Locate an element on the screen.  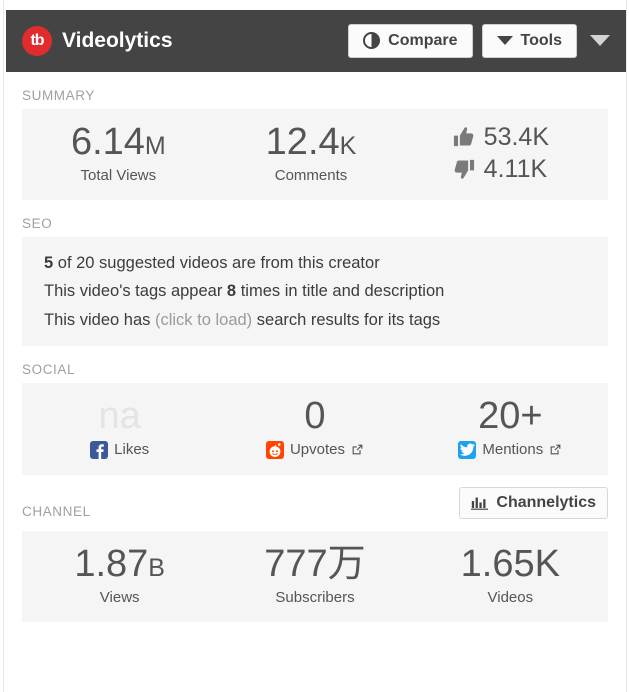
twitter-mentions-value: 20+ is located at coordinates (510, 416).